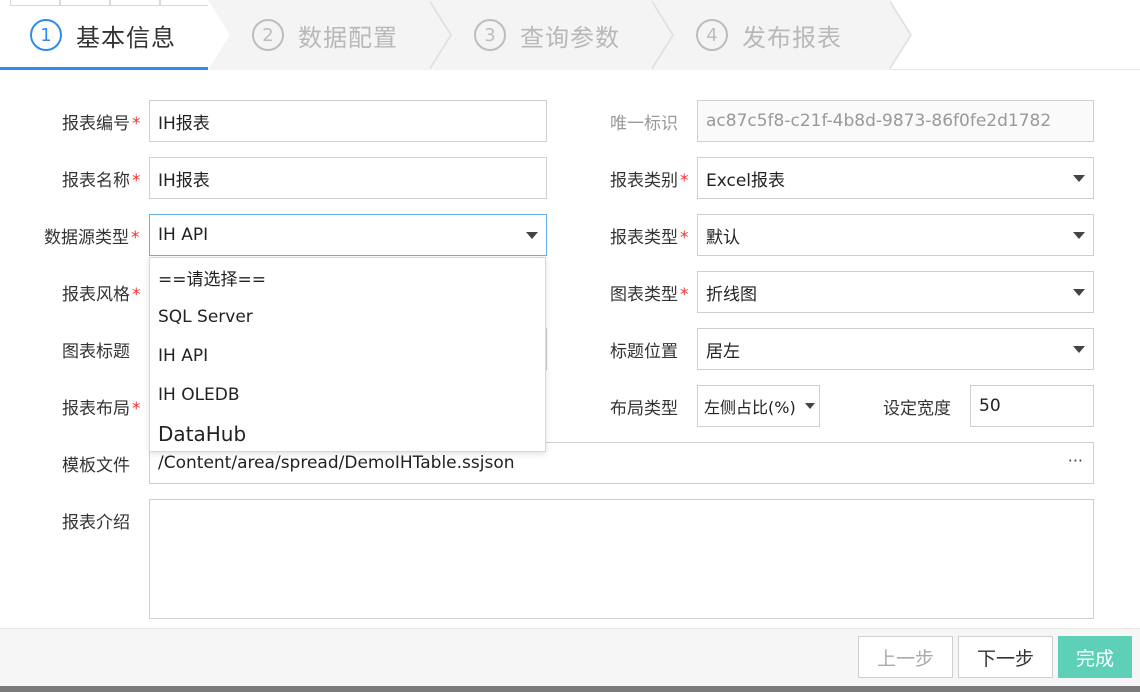 The height and width of the screenshot is (692, 1140). Describe the element at coordinates (104, 68) in the screenshot. I see `active-step-underline` at that location.